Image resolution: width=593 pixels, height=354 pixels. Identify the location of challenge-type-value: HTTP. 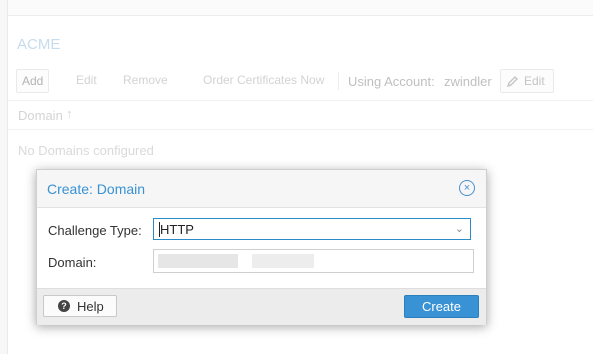
(177, 229).